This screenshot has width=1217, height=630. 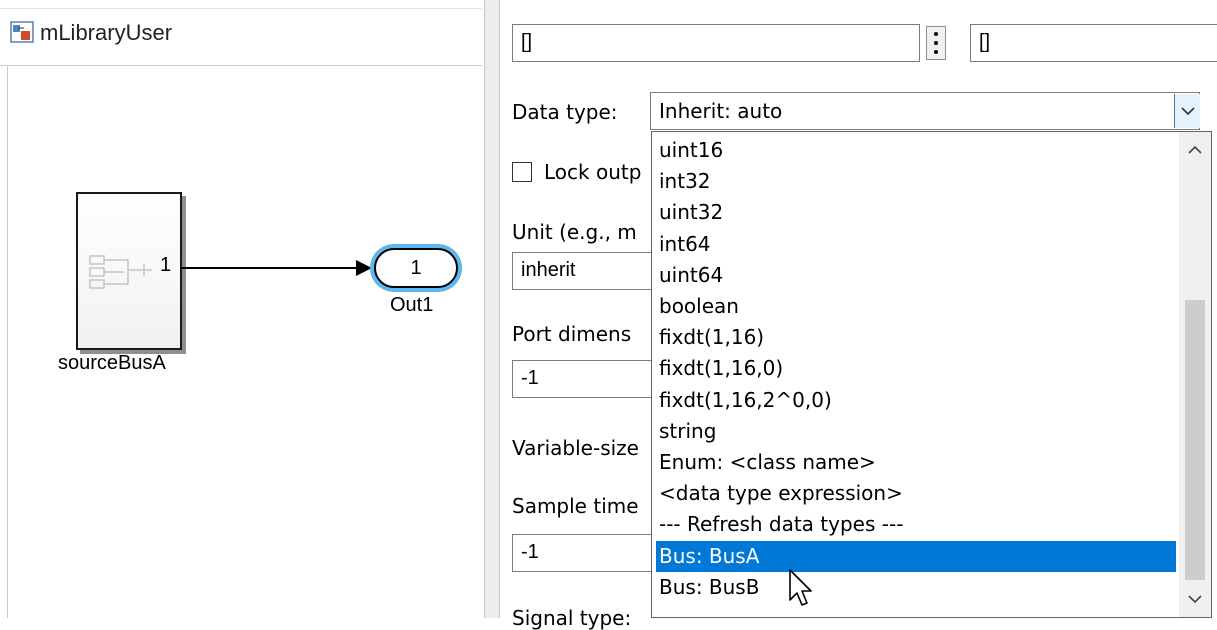 I want to click on data-type-dropdown-button, so click(x=1187, y=111).